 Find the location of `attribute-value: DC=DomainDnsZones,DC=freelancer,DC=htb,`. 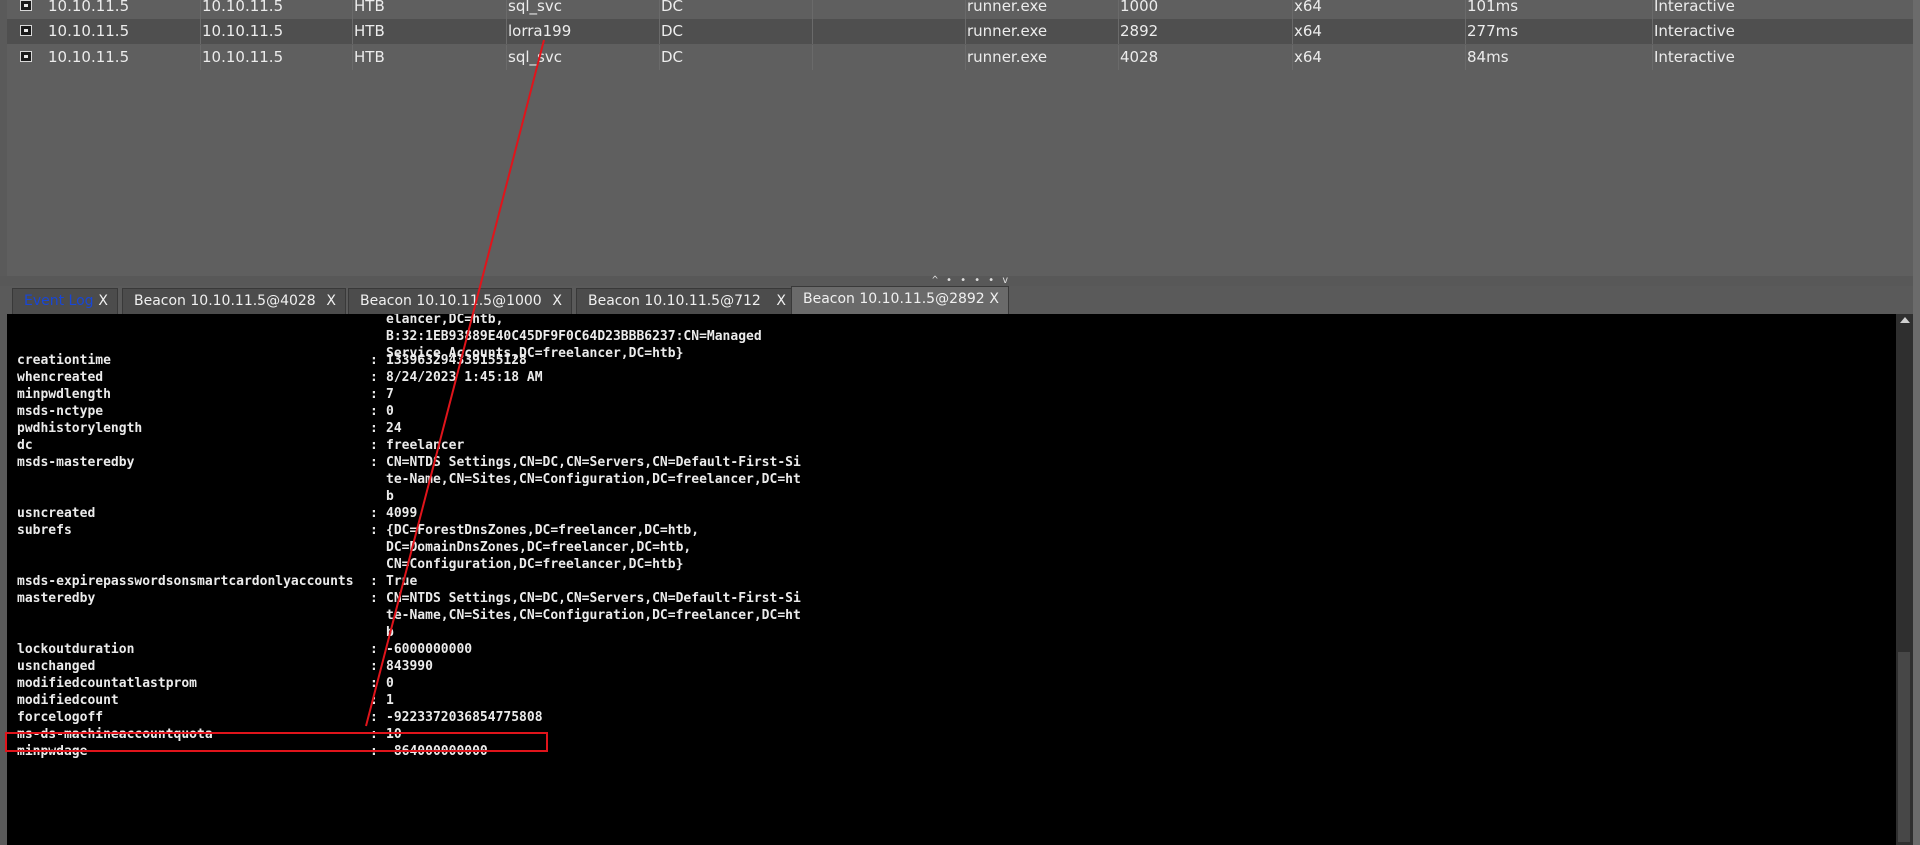

attribute-value: DC=DomainDnsZones,DC=freelancer,DC=htb, is located at coordinates (539, 547).